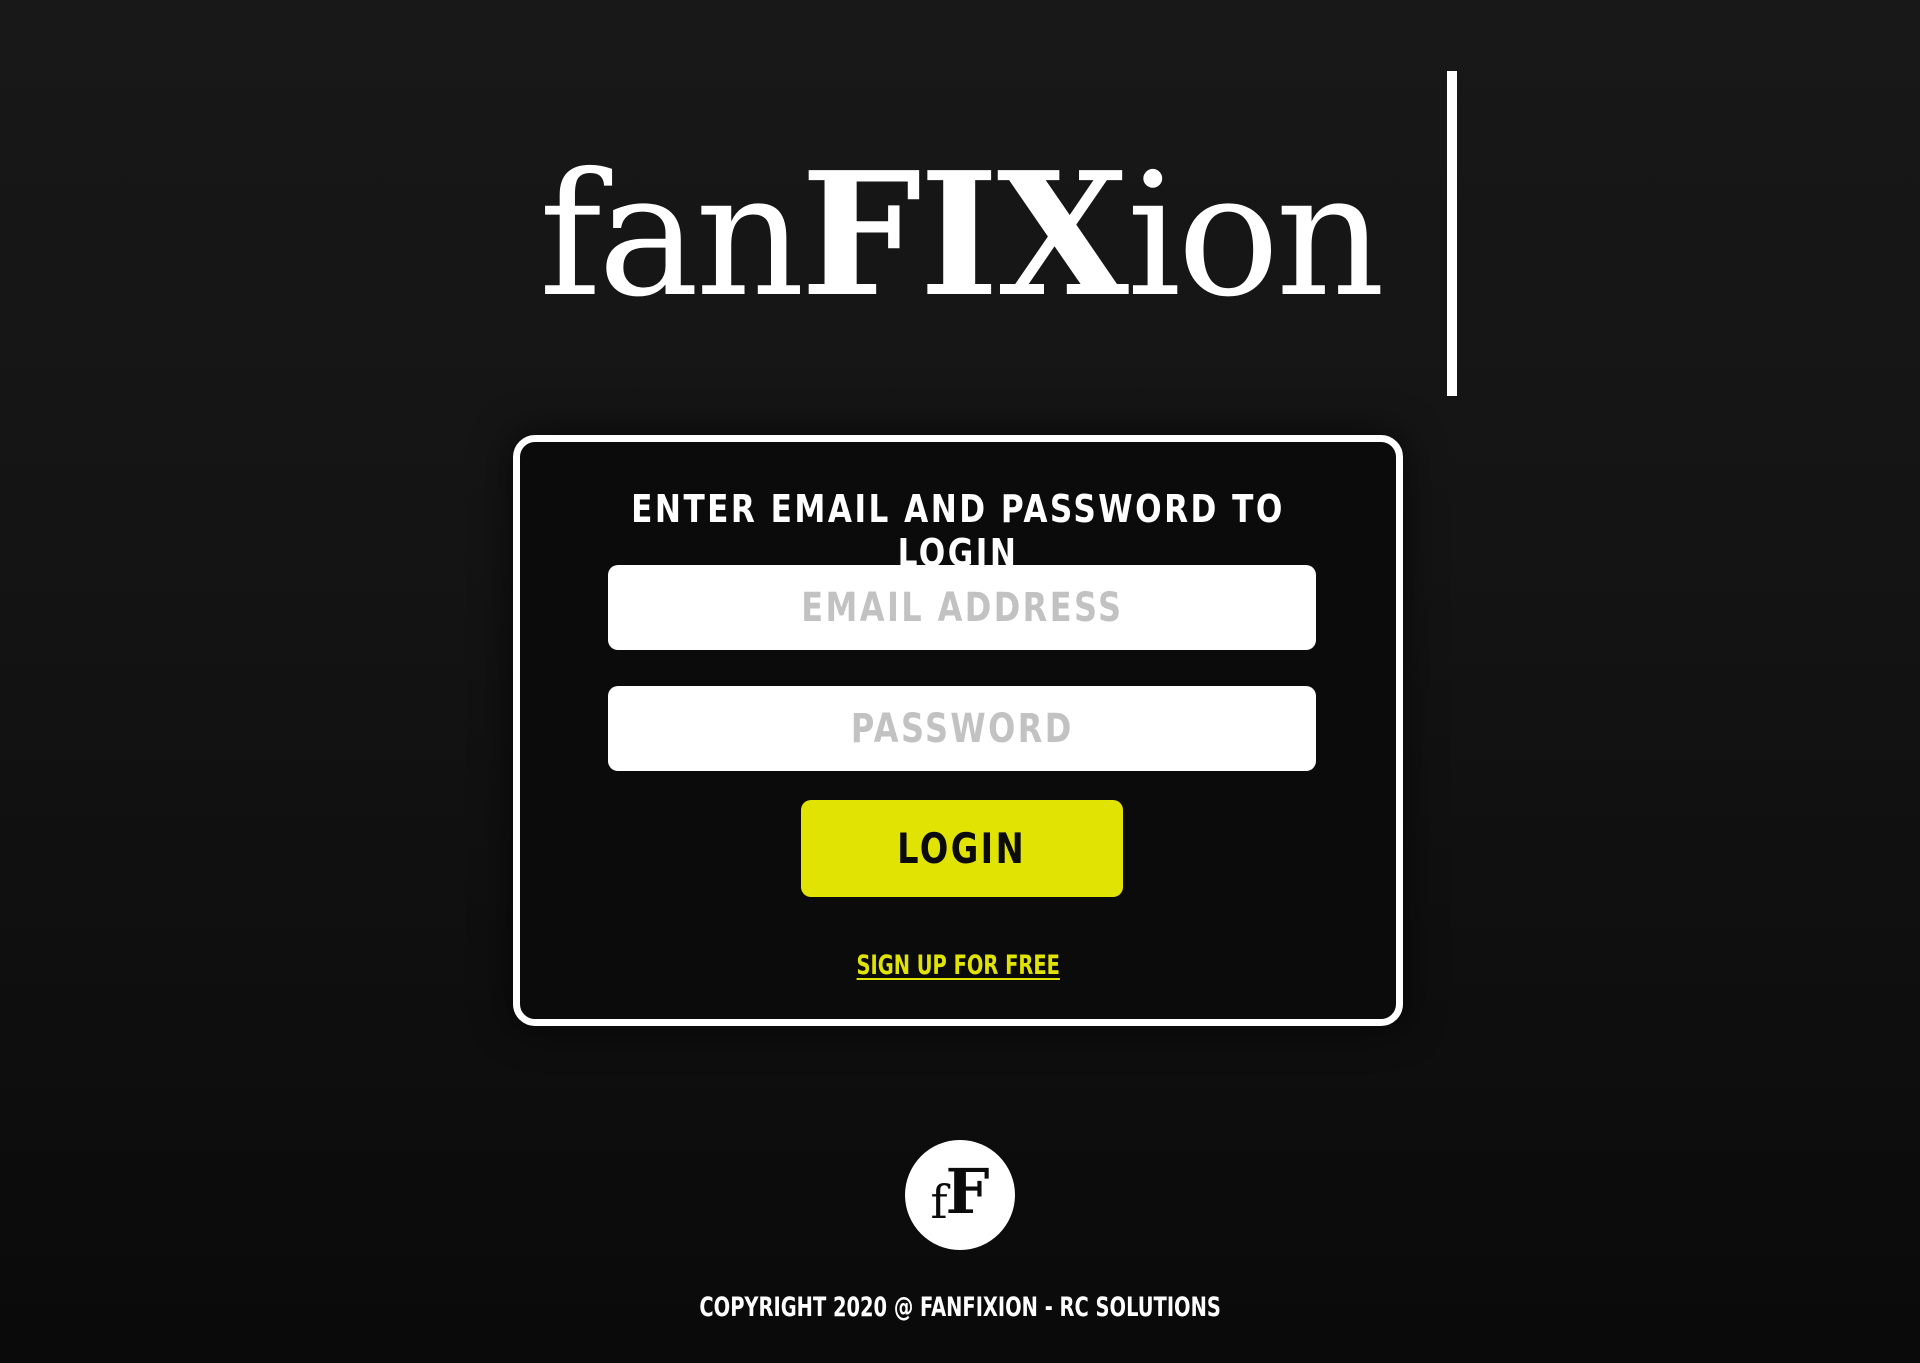 The image size is (1920, 1363). I want to click on password-field: PASSWORD, so click(962, 728).